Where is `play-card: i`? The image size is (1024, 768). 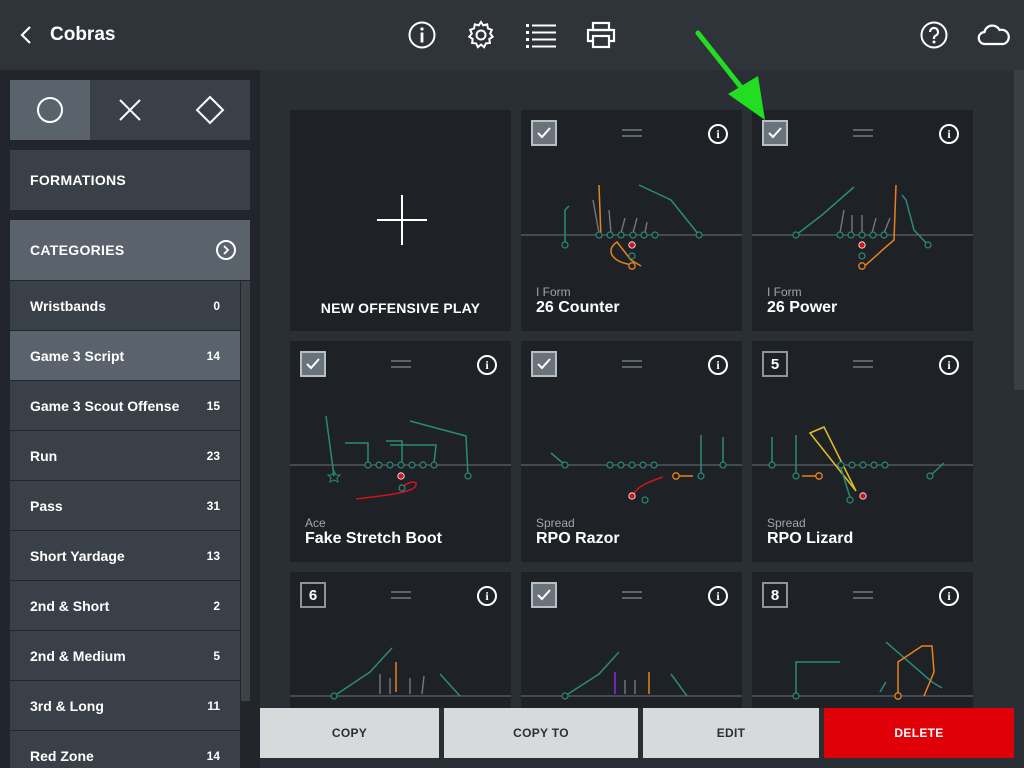
play-card: i is located at coordinates (631, 640).